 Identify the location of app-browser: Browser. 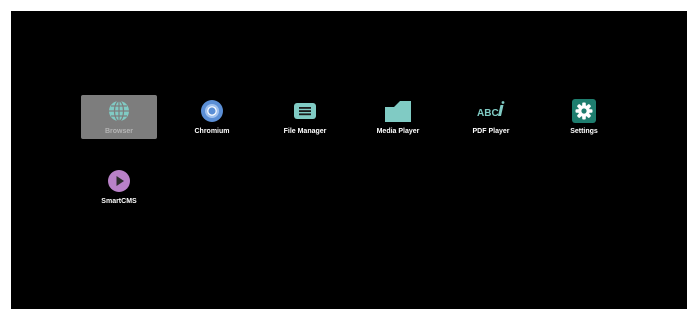
(119, 117).